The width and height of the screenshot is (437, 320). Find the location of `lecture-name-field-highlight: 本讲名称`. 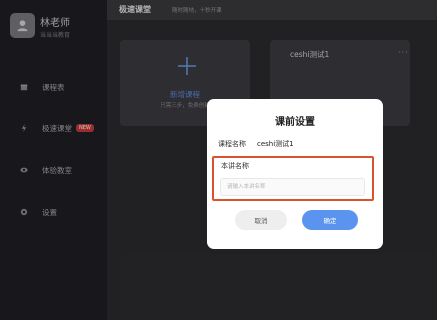

lecture-name-field-highlight: 本讲名称 is located at coordinates (293, 178).